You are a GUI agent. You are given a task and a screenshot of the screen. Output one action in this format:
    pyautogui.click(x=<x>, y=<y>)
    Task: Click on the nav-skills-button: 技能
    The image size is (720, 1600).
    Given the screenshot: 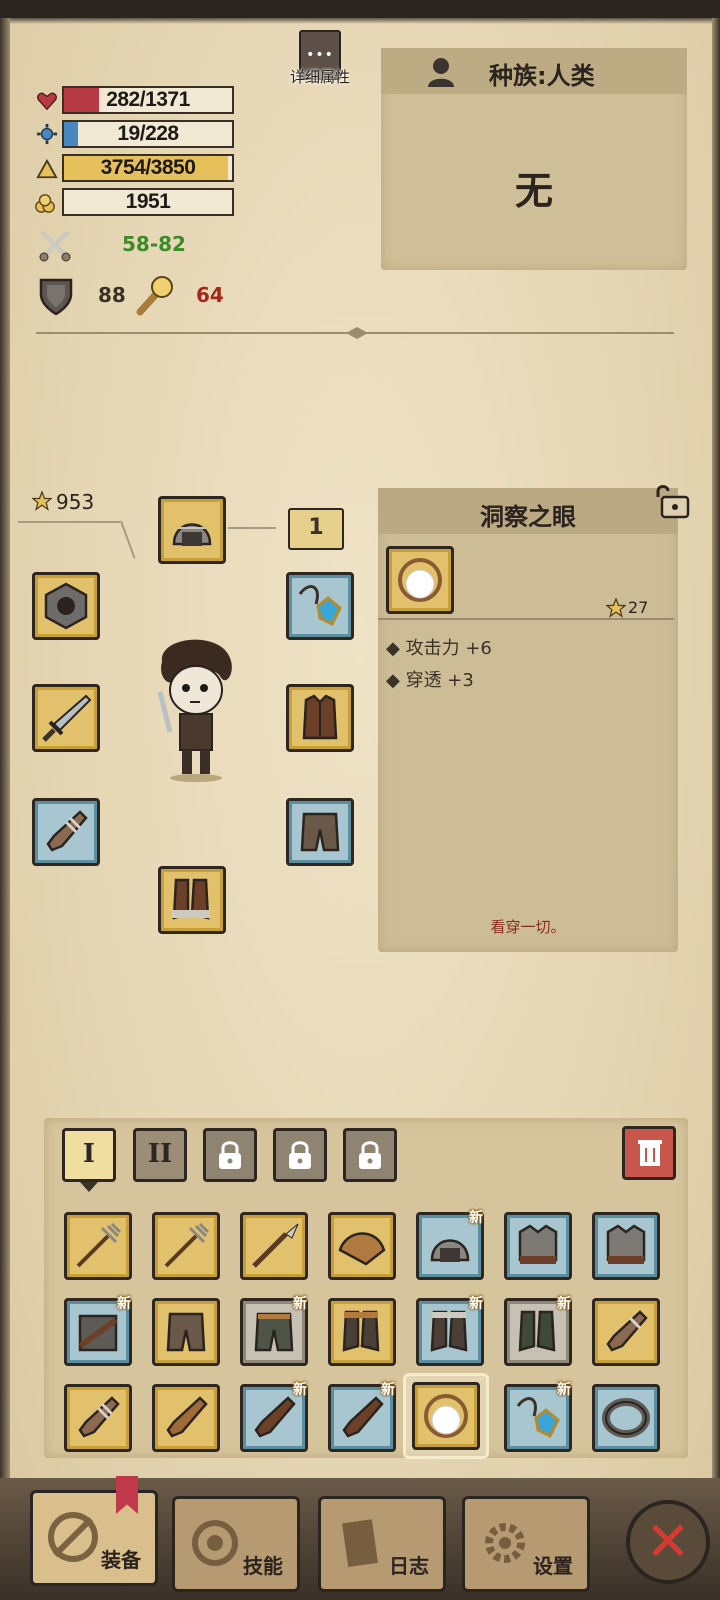 What is the action you would take?
    pyautogui.click(x=236, y=1544)
    